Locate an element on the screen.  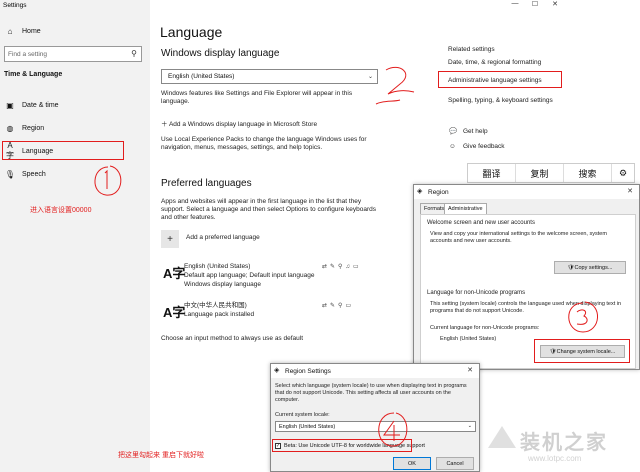
plus-icon: ＋ is located at coordinates (165, 124).